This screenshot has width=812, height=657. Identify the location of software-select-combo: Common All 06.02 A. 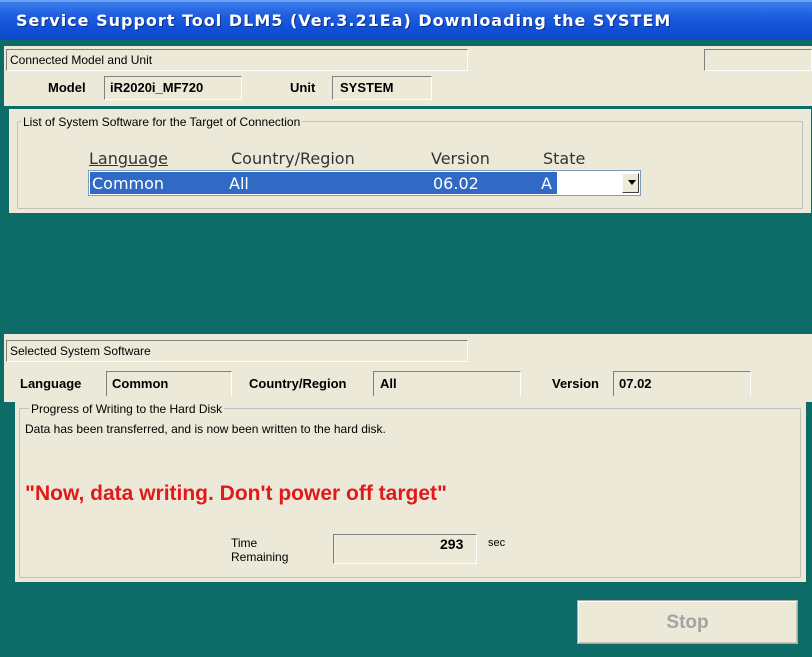
(364, 183).